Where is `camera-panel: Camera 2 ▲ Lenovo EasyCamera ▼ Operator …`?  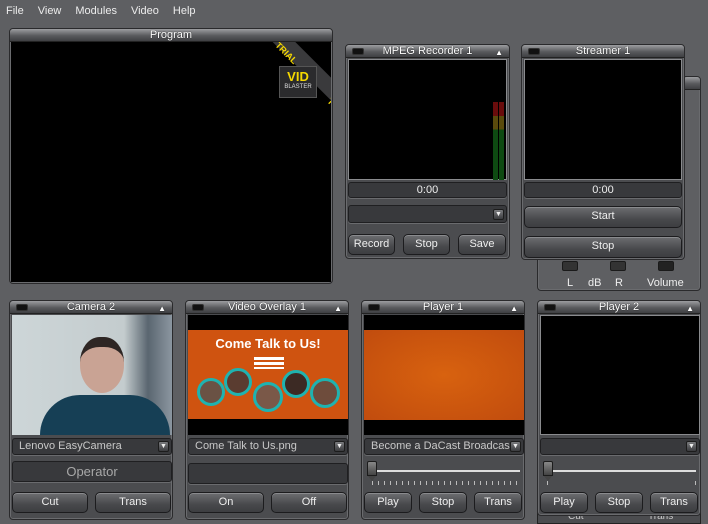 camera-panel: Camera 2 ▲ Lenovo EasyCamera ▼ Operator … is located at coordinates (91, 410).